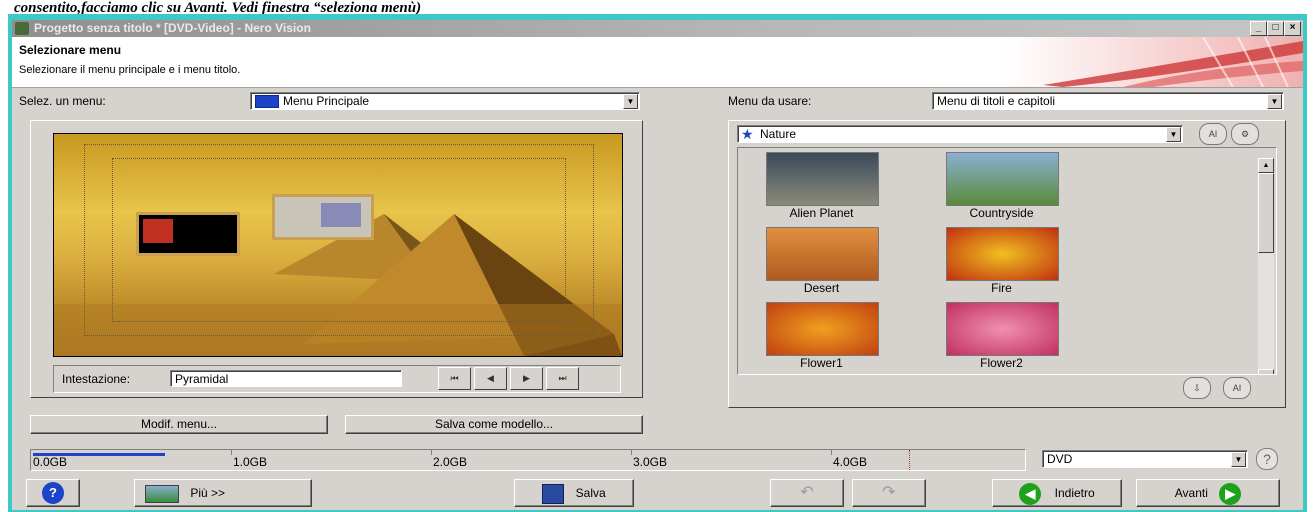 This screenshot has width=1315, height=512. Describe the element at coordinates (1213, 134) in the screenshot. I see `all-templates-icon: AI` at that location.